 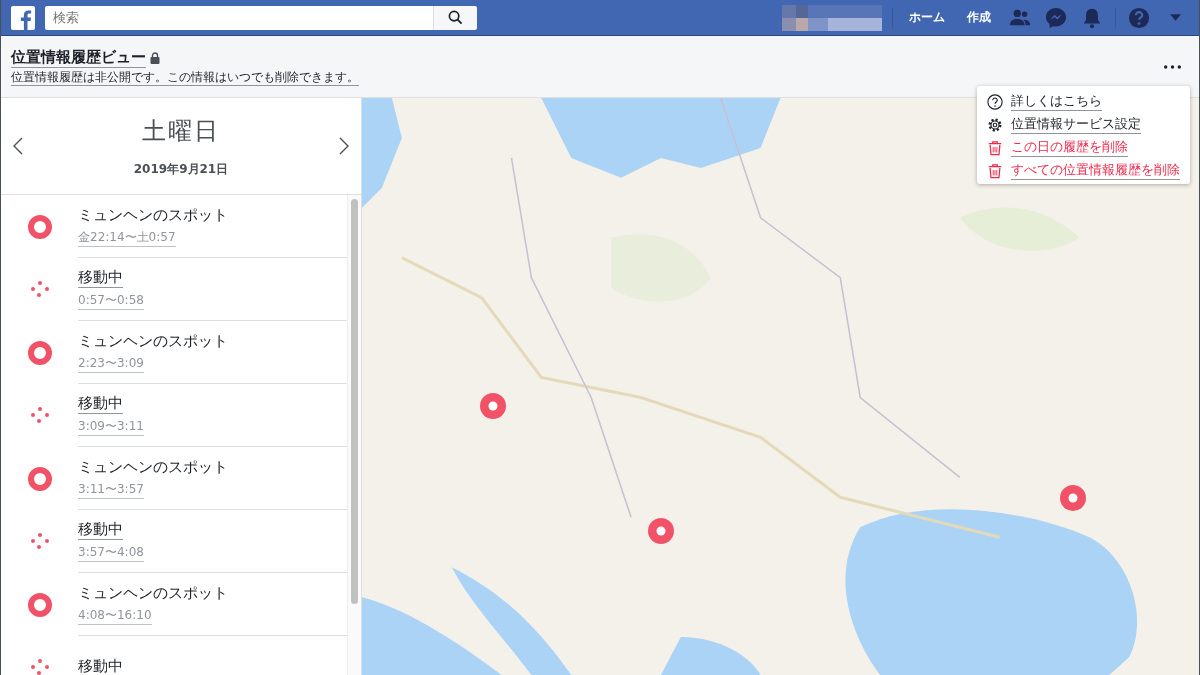 I want to click on search-button, so click(x=455, y=17).